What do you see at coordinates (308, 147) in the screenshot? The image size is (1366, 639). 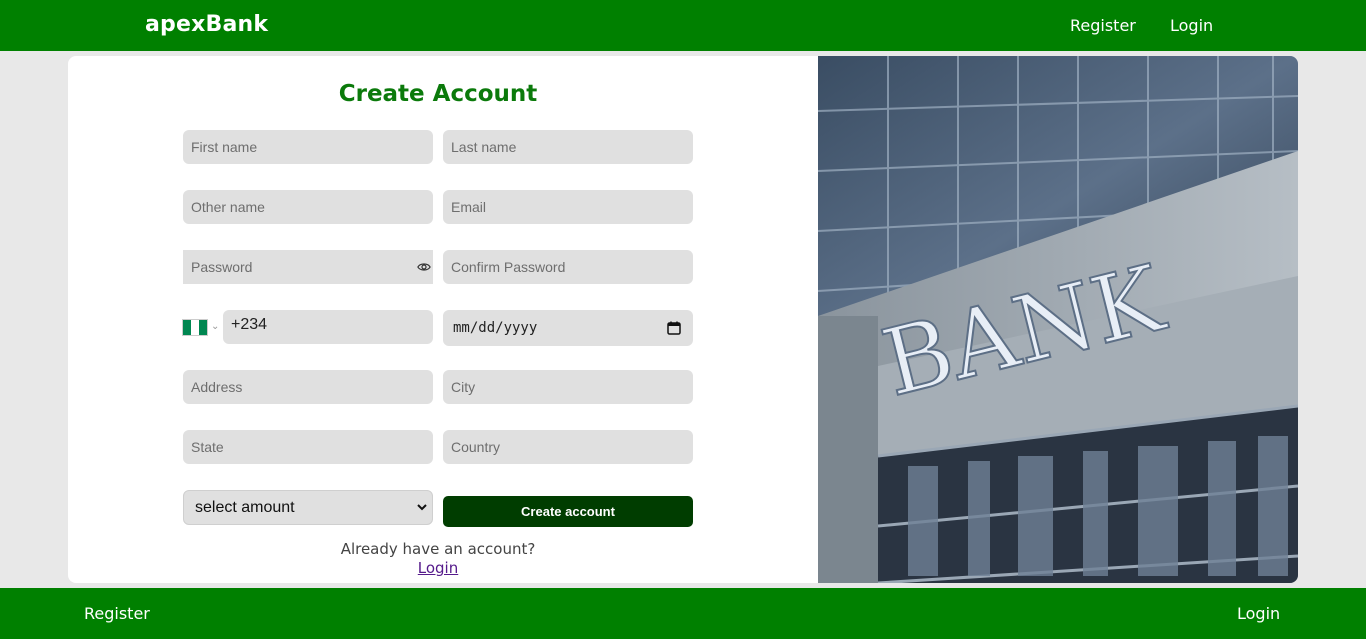 I see `first-name-input: First name` at bounding box center [308, 147].